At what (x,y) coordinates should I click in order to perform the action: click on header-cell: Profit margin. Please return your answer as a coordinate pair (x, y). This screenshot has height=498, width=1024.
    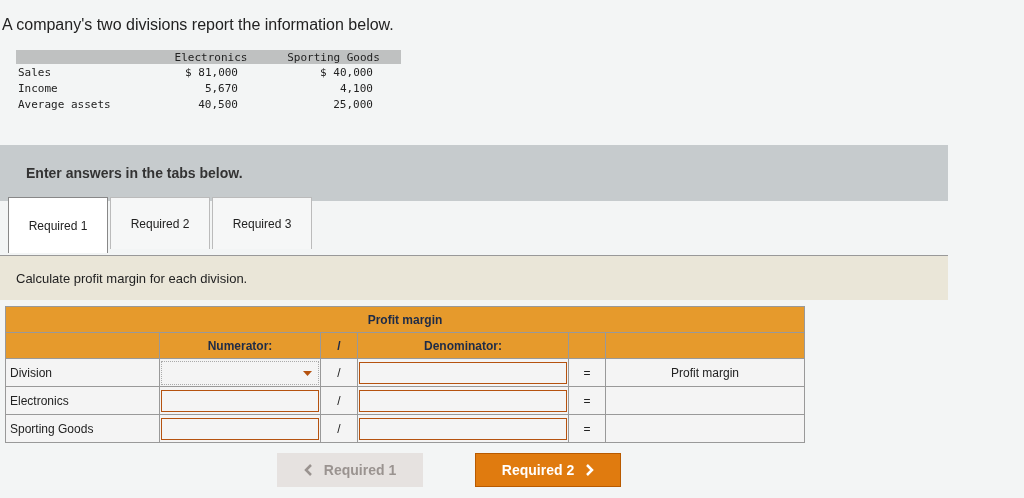
    Looking at the image, I should click on (405, 319).